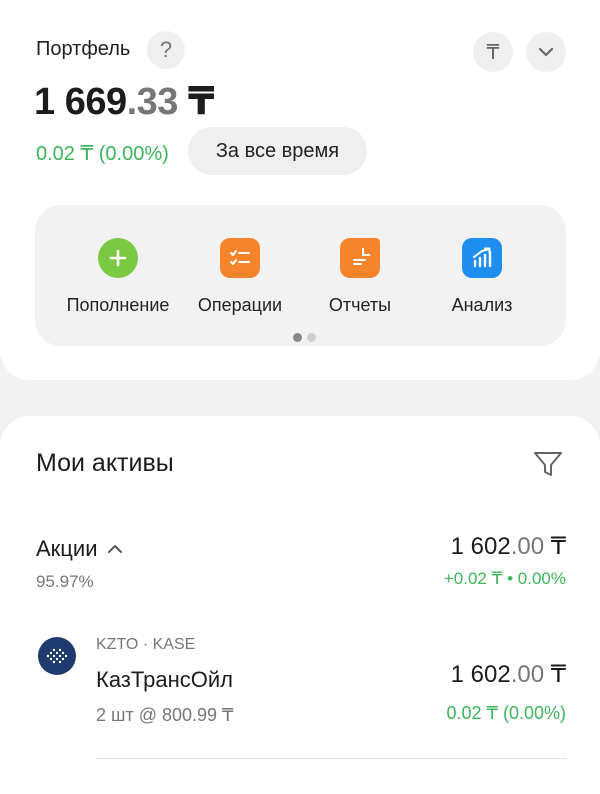 This screenshot has width=600, height=794. I want to click on chevron-down-icon, so click(546, 52).